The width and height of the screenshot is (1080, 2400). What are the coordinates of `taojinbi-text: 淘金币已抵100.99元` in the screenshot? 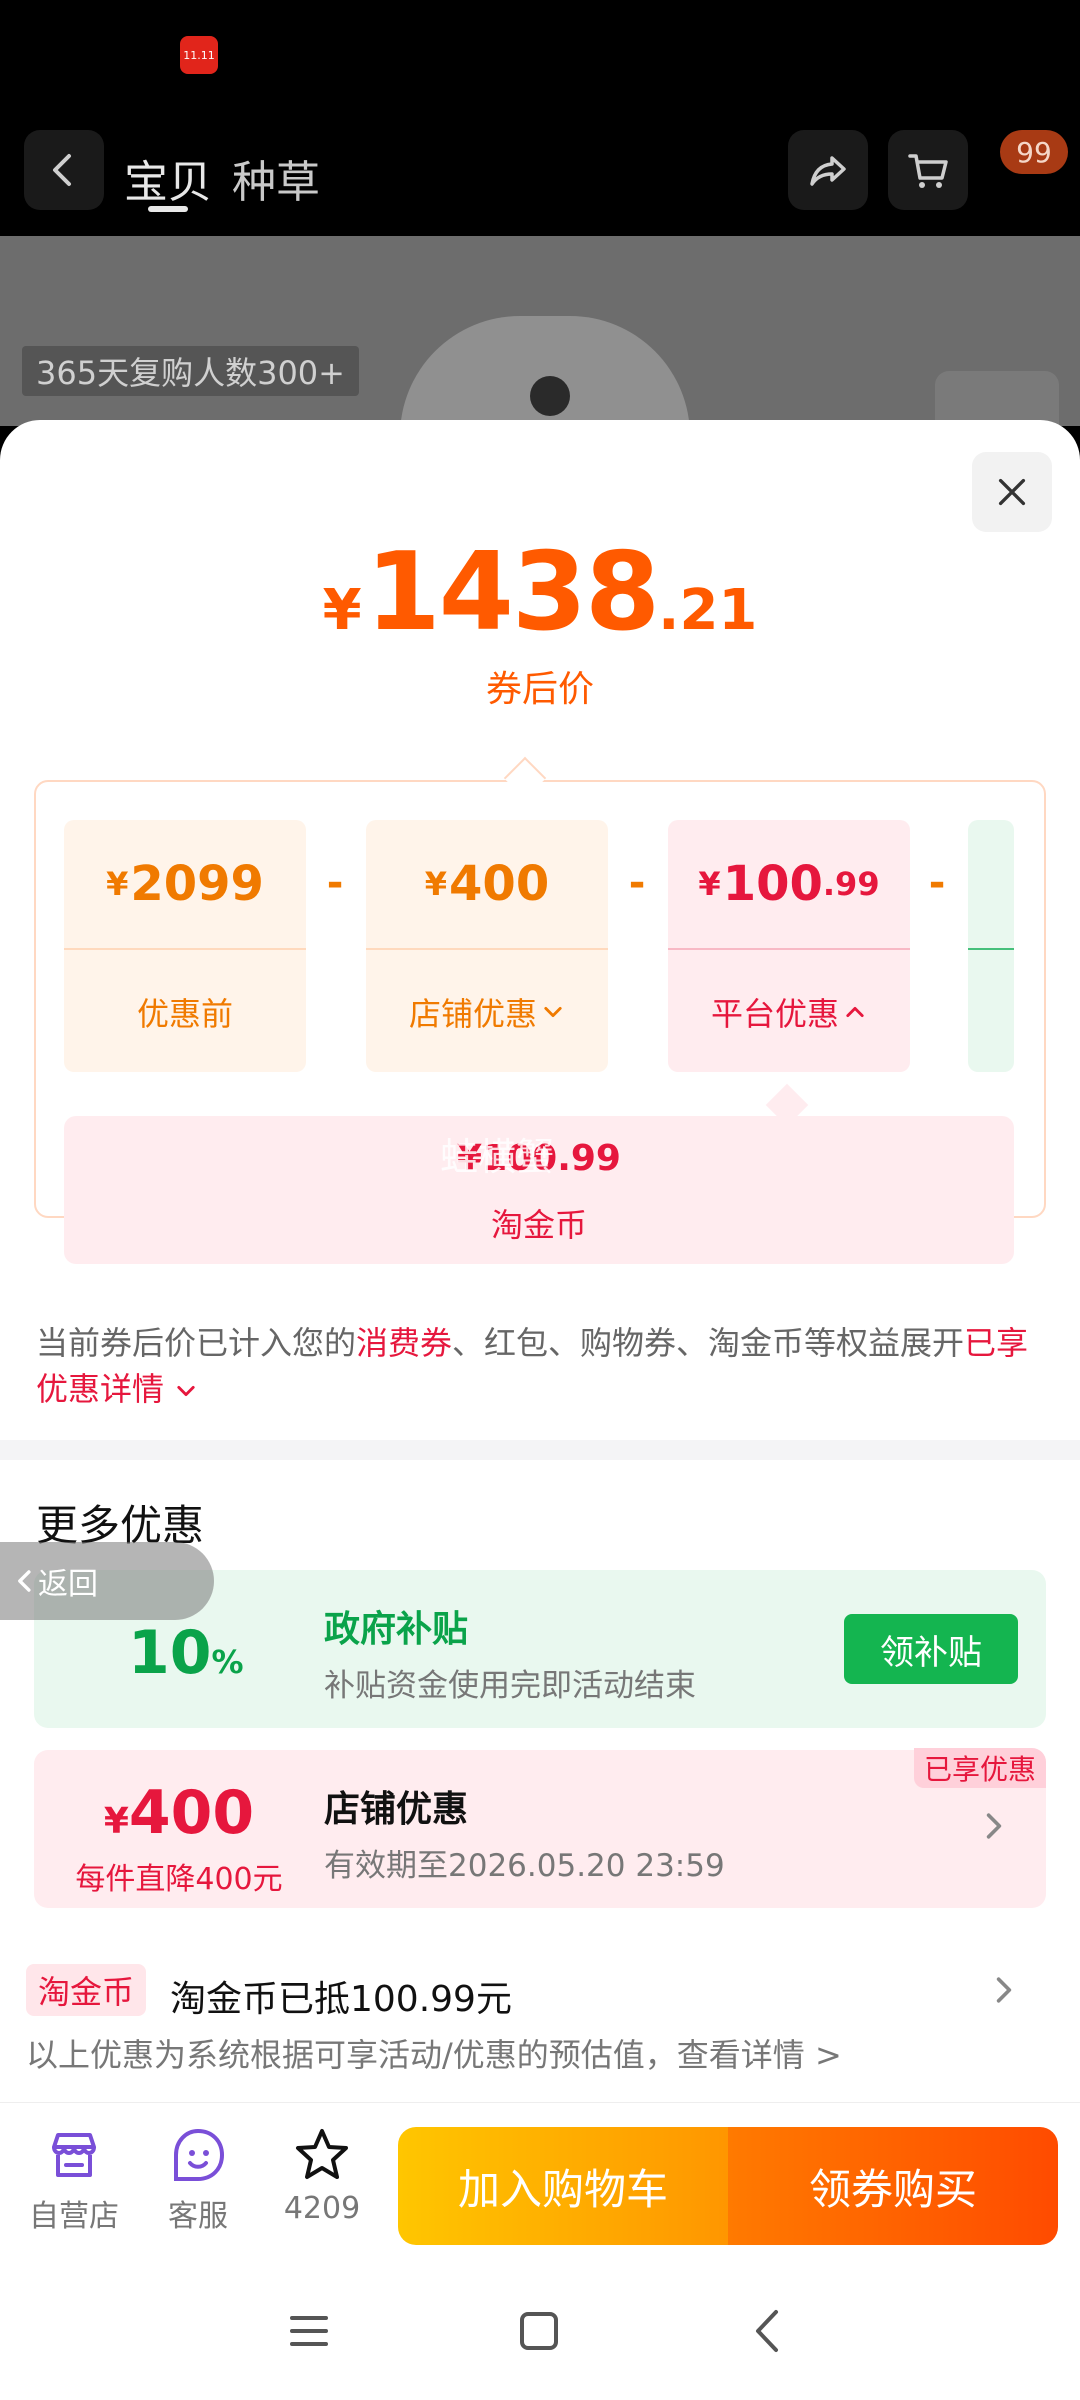 It's located at (341, 1999).